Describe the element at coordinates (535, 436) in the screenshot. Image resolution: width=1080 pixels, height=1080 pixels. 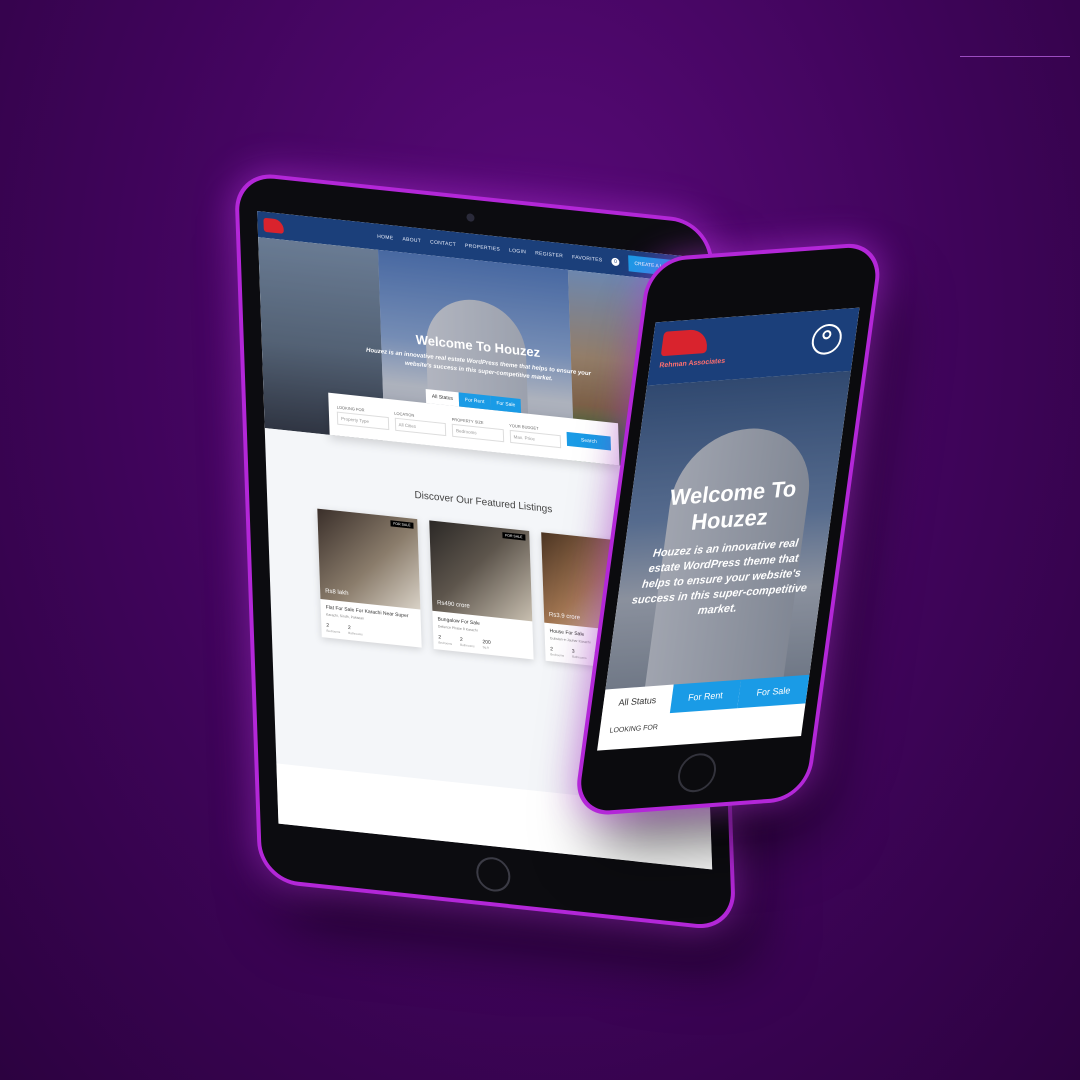
I see `field-budget: YOUR BUDGET Max. Price` at that location.